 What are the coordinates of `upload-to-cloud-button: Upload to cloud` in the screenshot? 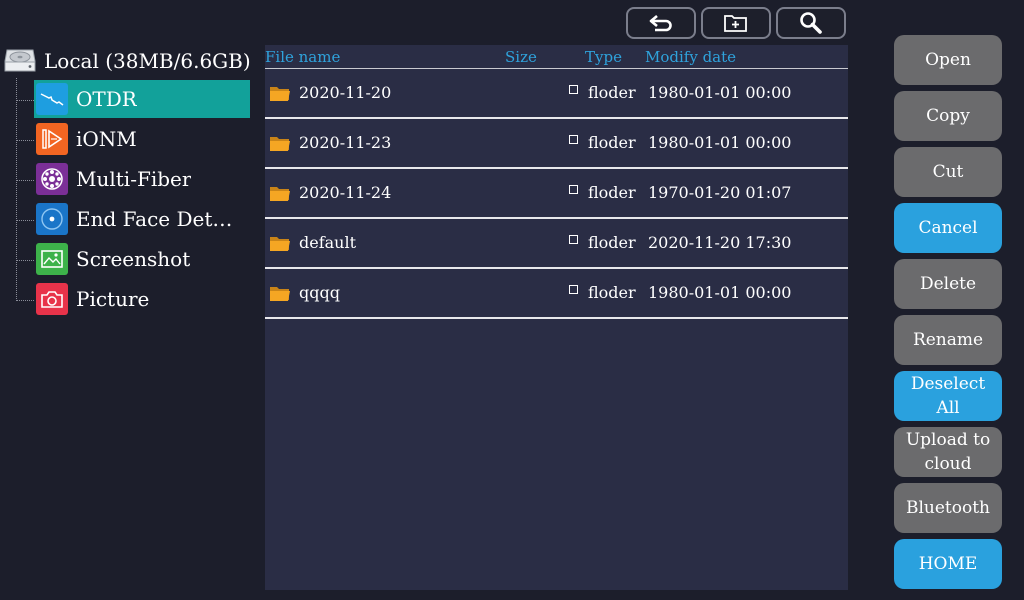 It's located at (948, 452).